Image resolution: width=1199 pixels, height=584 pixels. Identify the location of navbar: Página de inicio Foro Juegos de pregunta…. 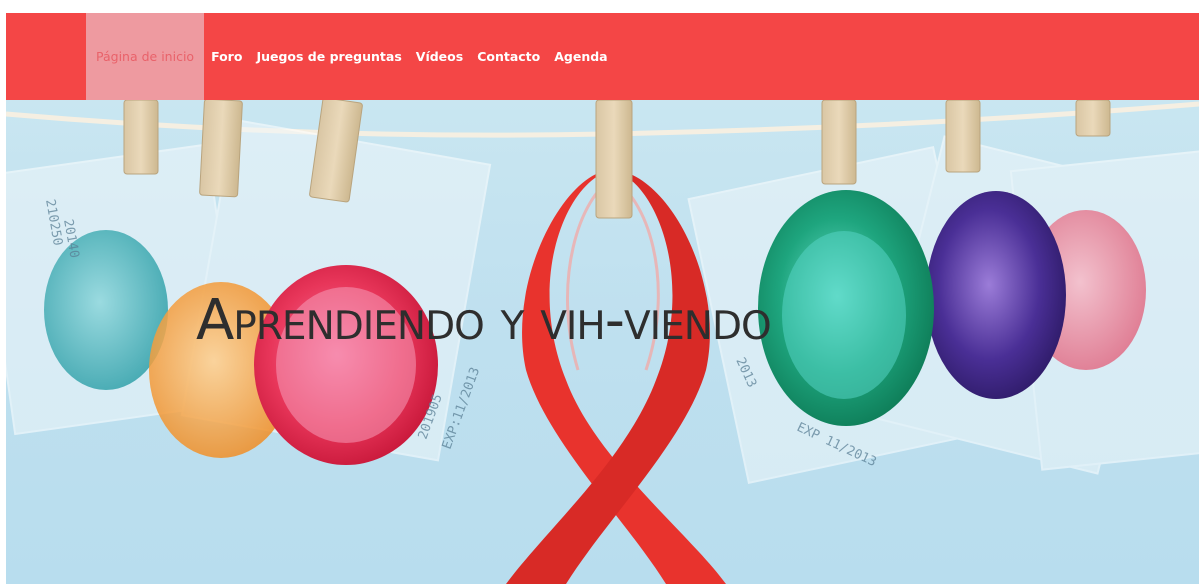
(602, 56).